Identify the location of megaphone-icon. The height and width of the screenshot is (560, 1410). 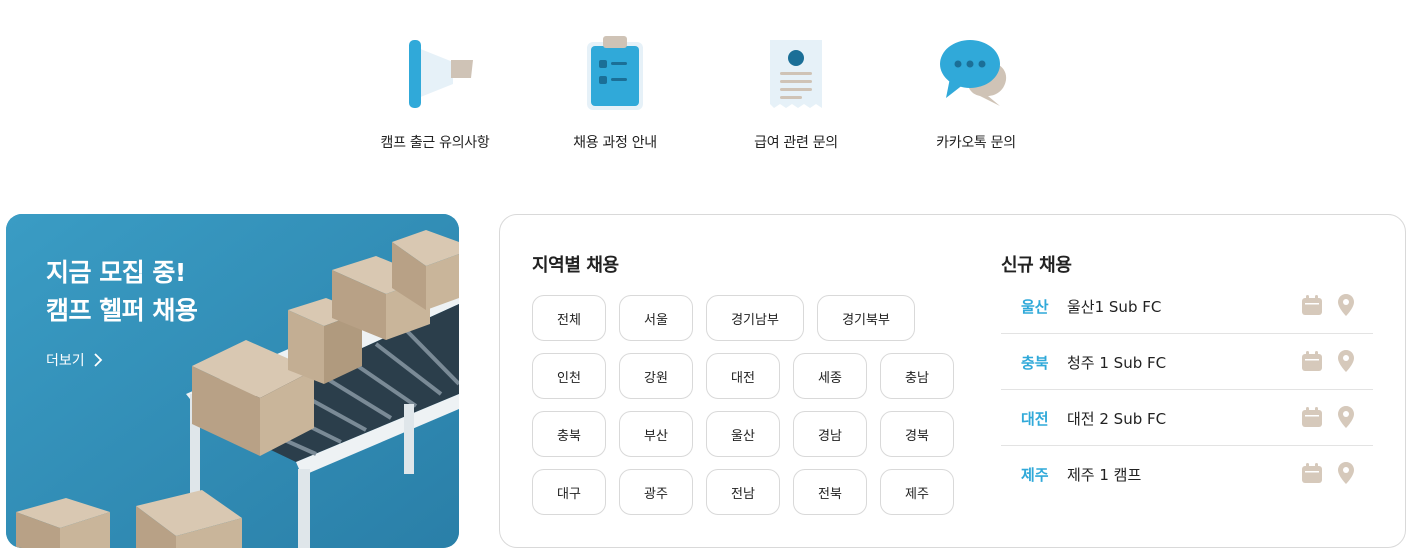
(441, 74).